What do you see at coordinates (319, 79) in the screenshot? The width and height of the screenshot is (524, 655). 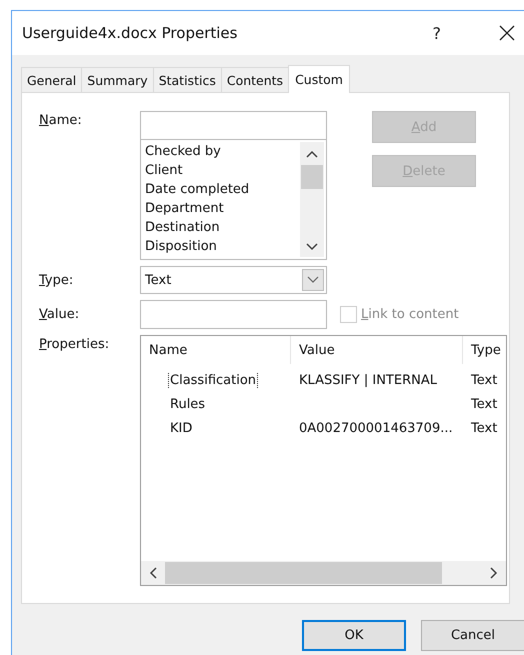 I see `tab: Custom` at bounding box center [319, 79].